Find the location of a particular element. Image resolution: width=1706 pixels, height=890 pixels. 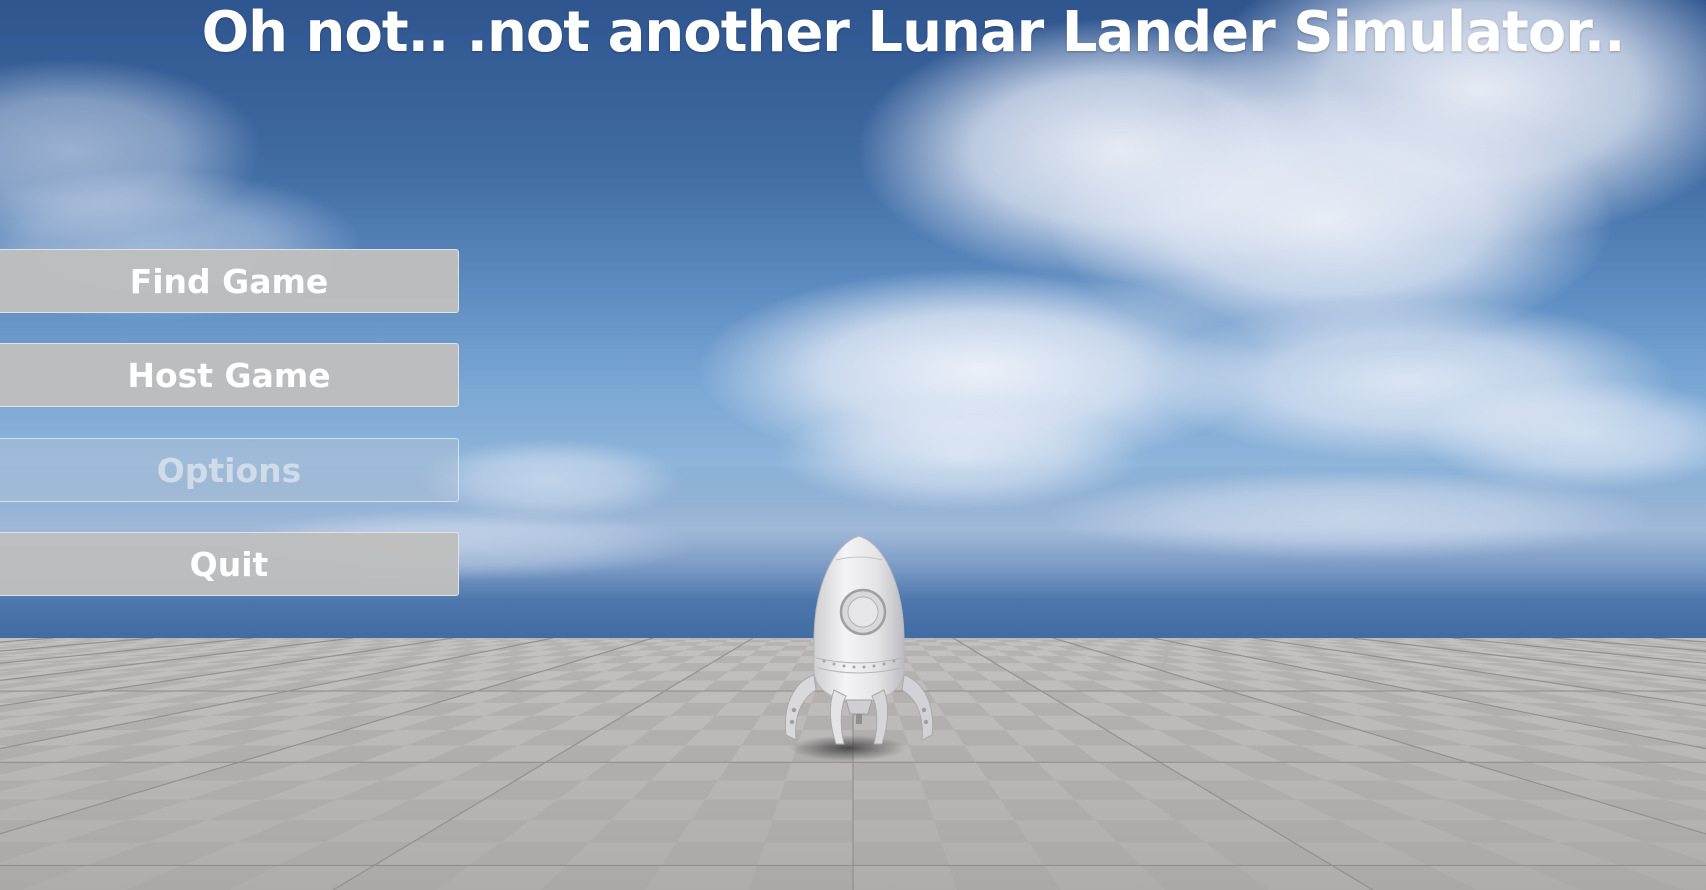

rocket-model is located at coordinates (860, 650).